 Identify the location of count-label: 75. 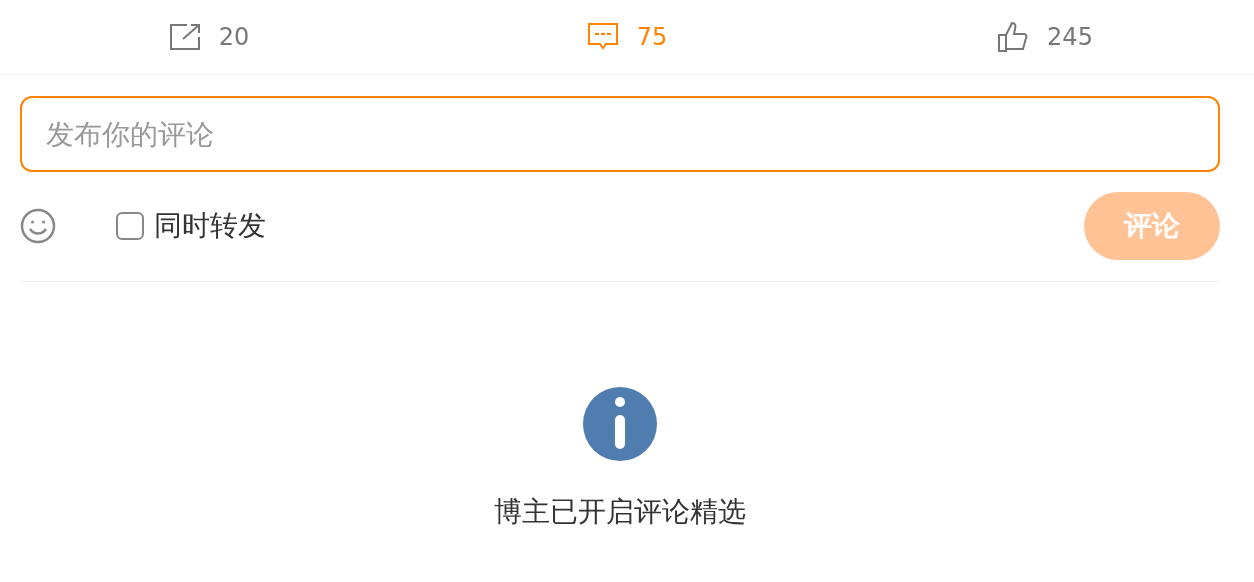
(652, 37).